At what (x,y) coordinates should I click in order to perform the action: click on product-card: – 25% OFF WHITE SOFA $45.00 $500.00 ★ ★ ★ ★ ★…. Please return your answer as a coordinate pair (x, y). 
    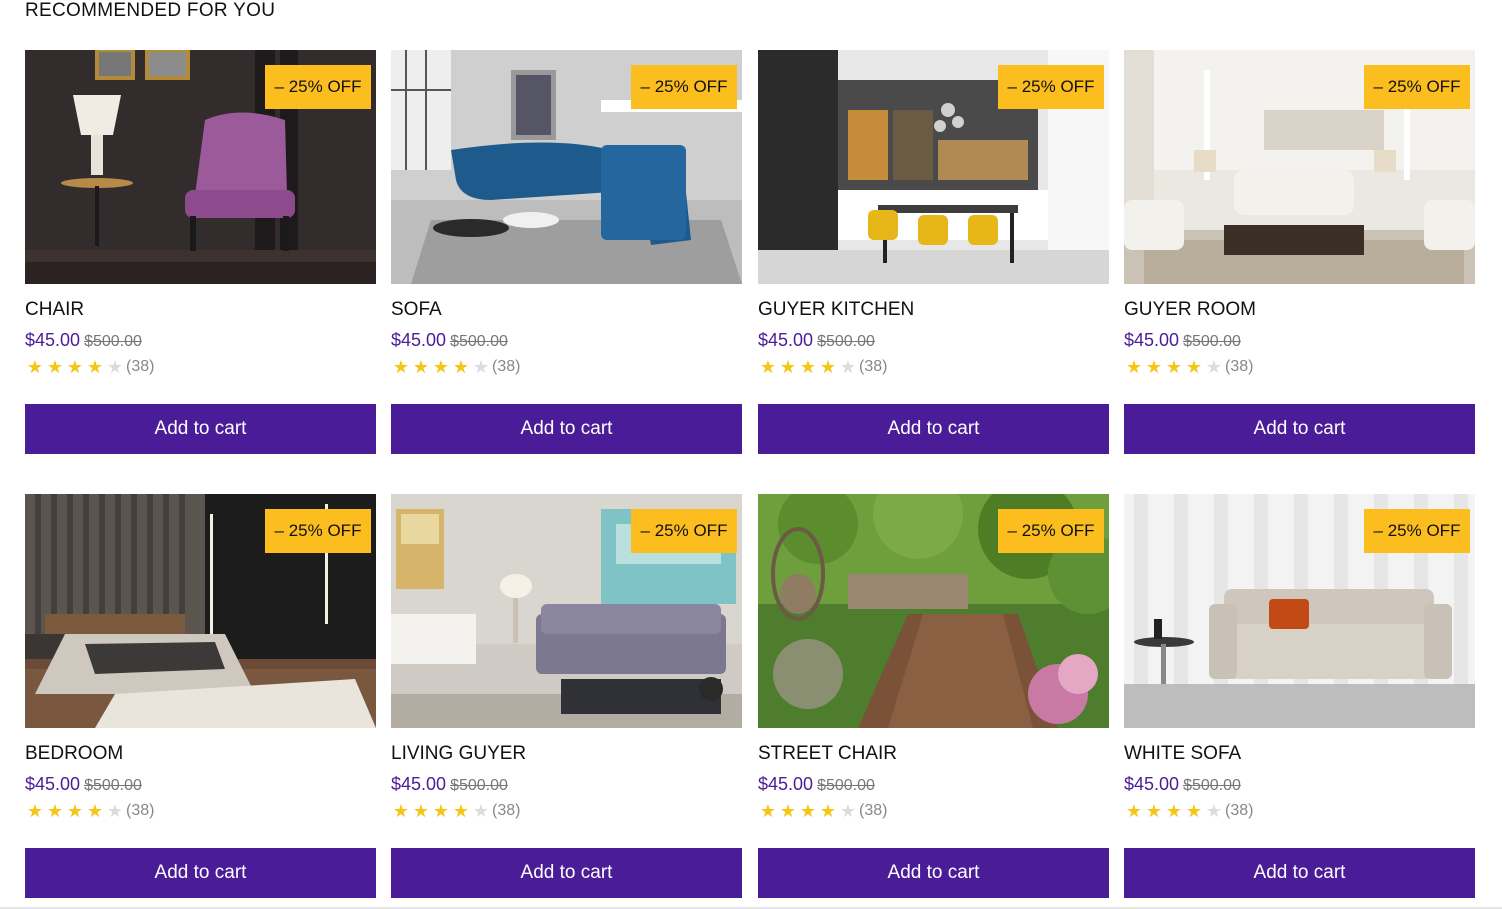
    Looking at the image, I should click on (1299, 696).